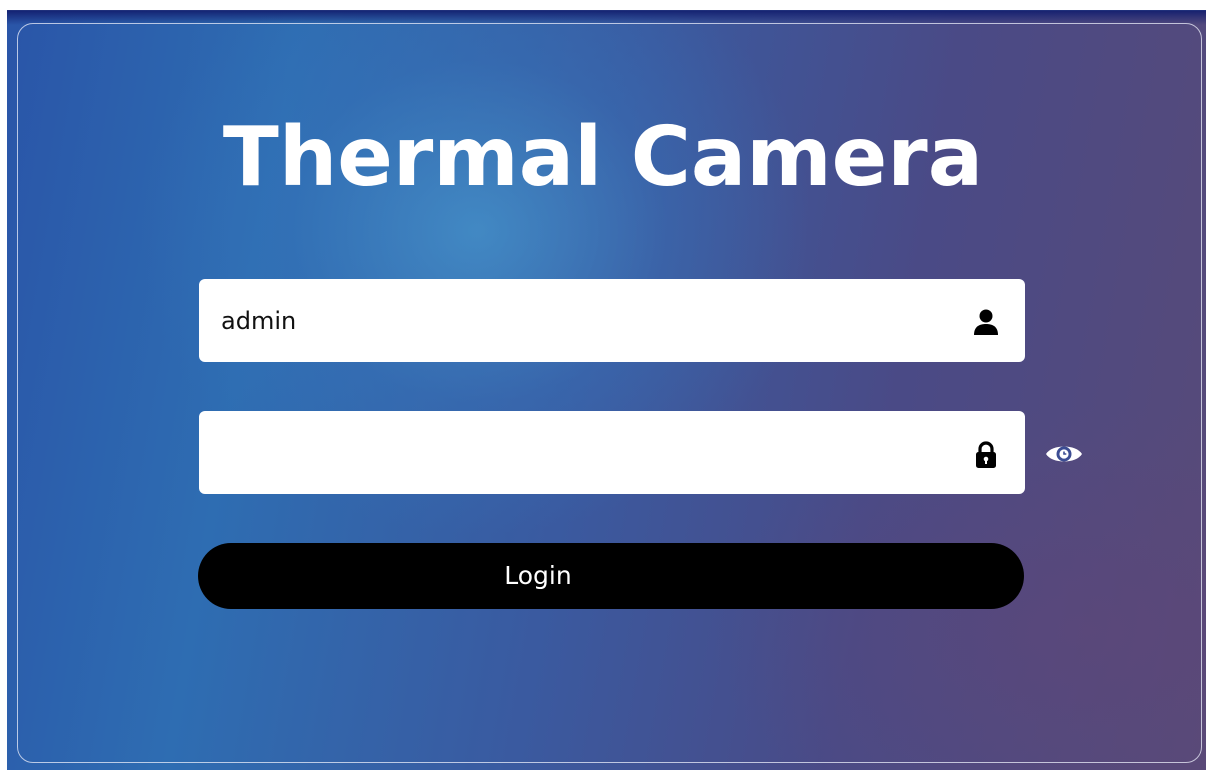  I want to click on password-field-container, so click(612, 452).